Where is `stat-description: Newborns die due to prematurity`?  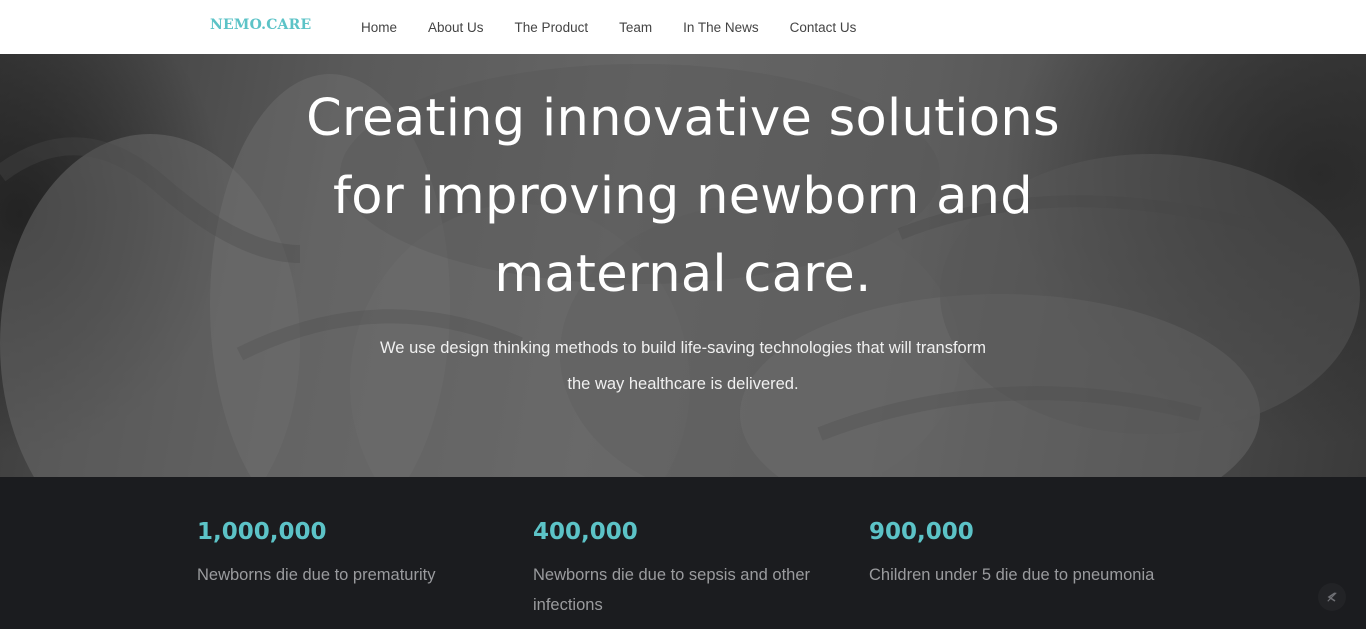 stat-description: Newborns die due to prematurity is located at coordinates (316, 575).